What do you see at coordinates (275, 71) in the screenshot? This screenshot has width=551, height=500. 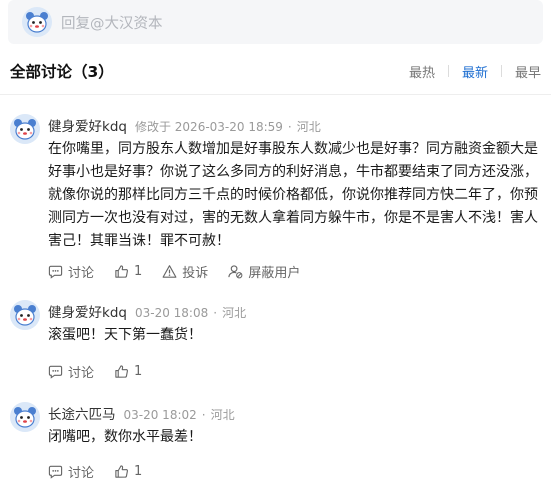 I see `discussion-header: 全部讨论（3） 最热 最新 最早` at bounding box center [275, 71].